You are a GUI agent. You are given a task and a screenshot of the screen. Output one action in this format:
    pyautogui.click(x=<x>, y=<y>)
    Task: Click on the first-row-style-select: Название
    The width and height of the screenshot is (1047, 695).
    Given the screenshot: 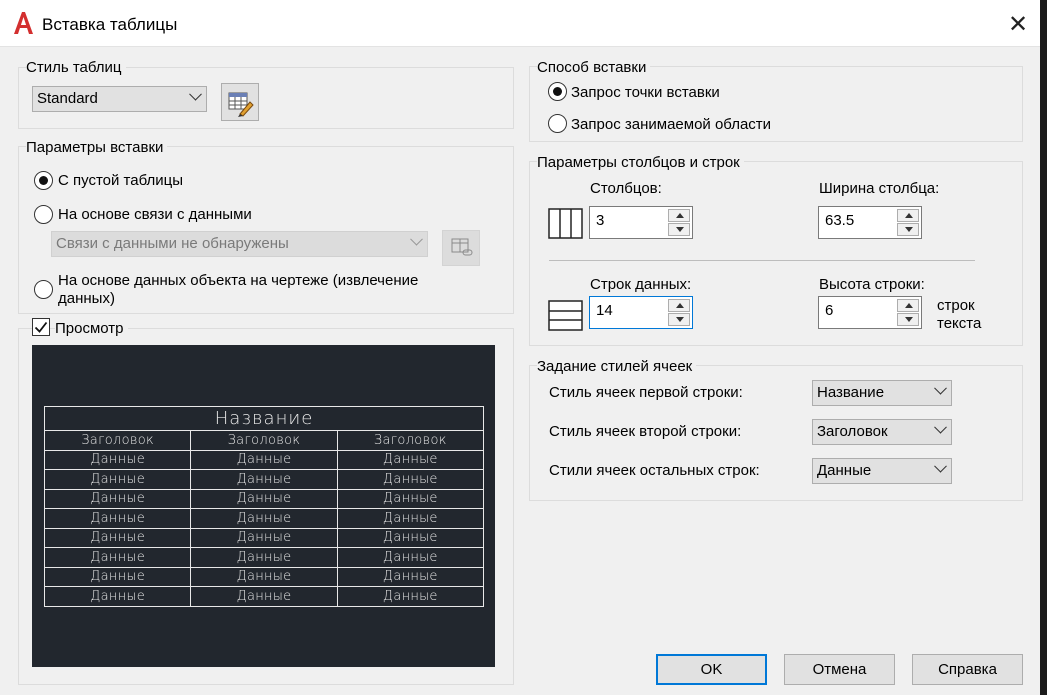 What is the action you would take?
    pyautogui.click(x=882, y=393)
    